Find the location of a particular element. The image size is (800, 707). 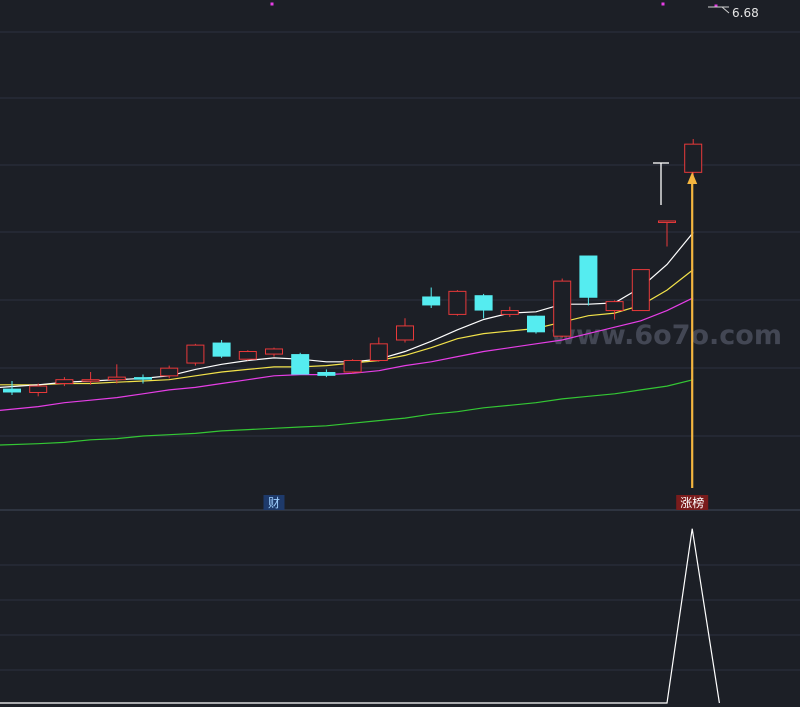

event-marker: 财 is located at coordinates (274, 502).